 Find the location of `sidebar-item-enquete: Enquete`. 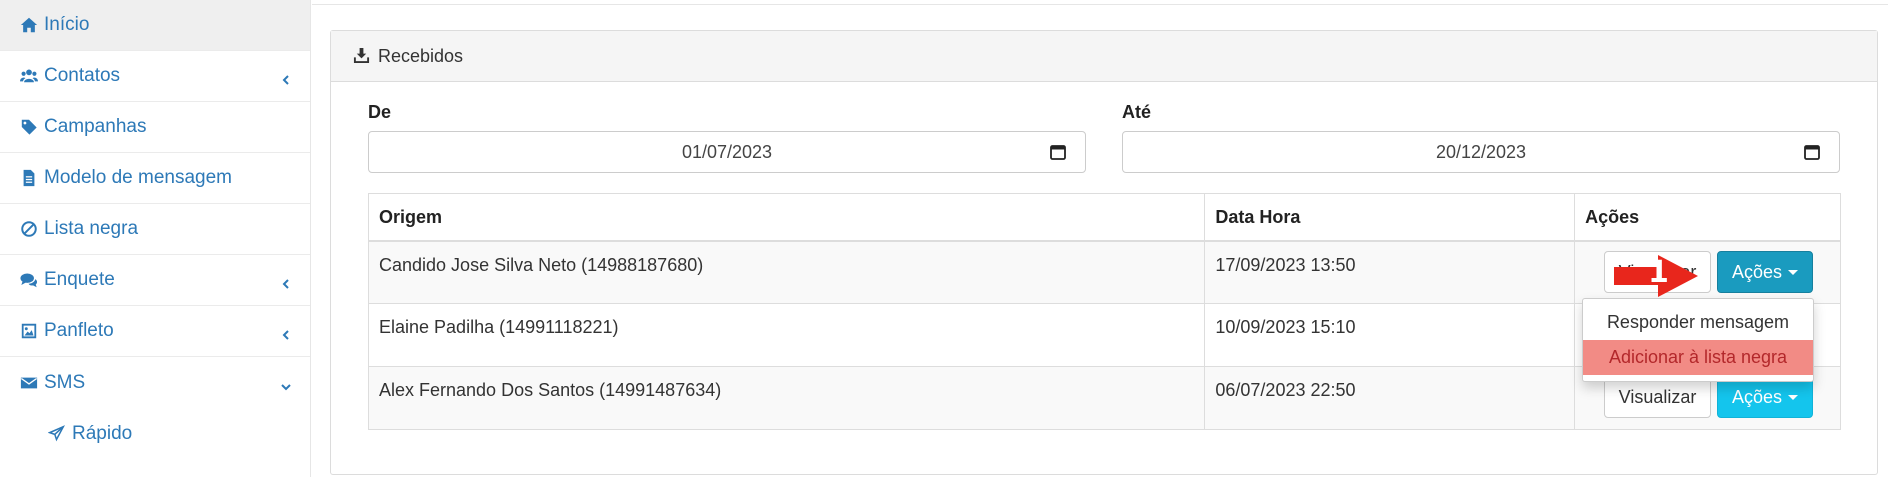

sidebar-item-enquete: Enquete is located at coordinates (155, 280).